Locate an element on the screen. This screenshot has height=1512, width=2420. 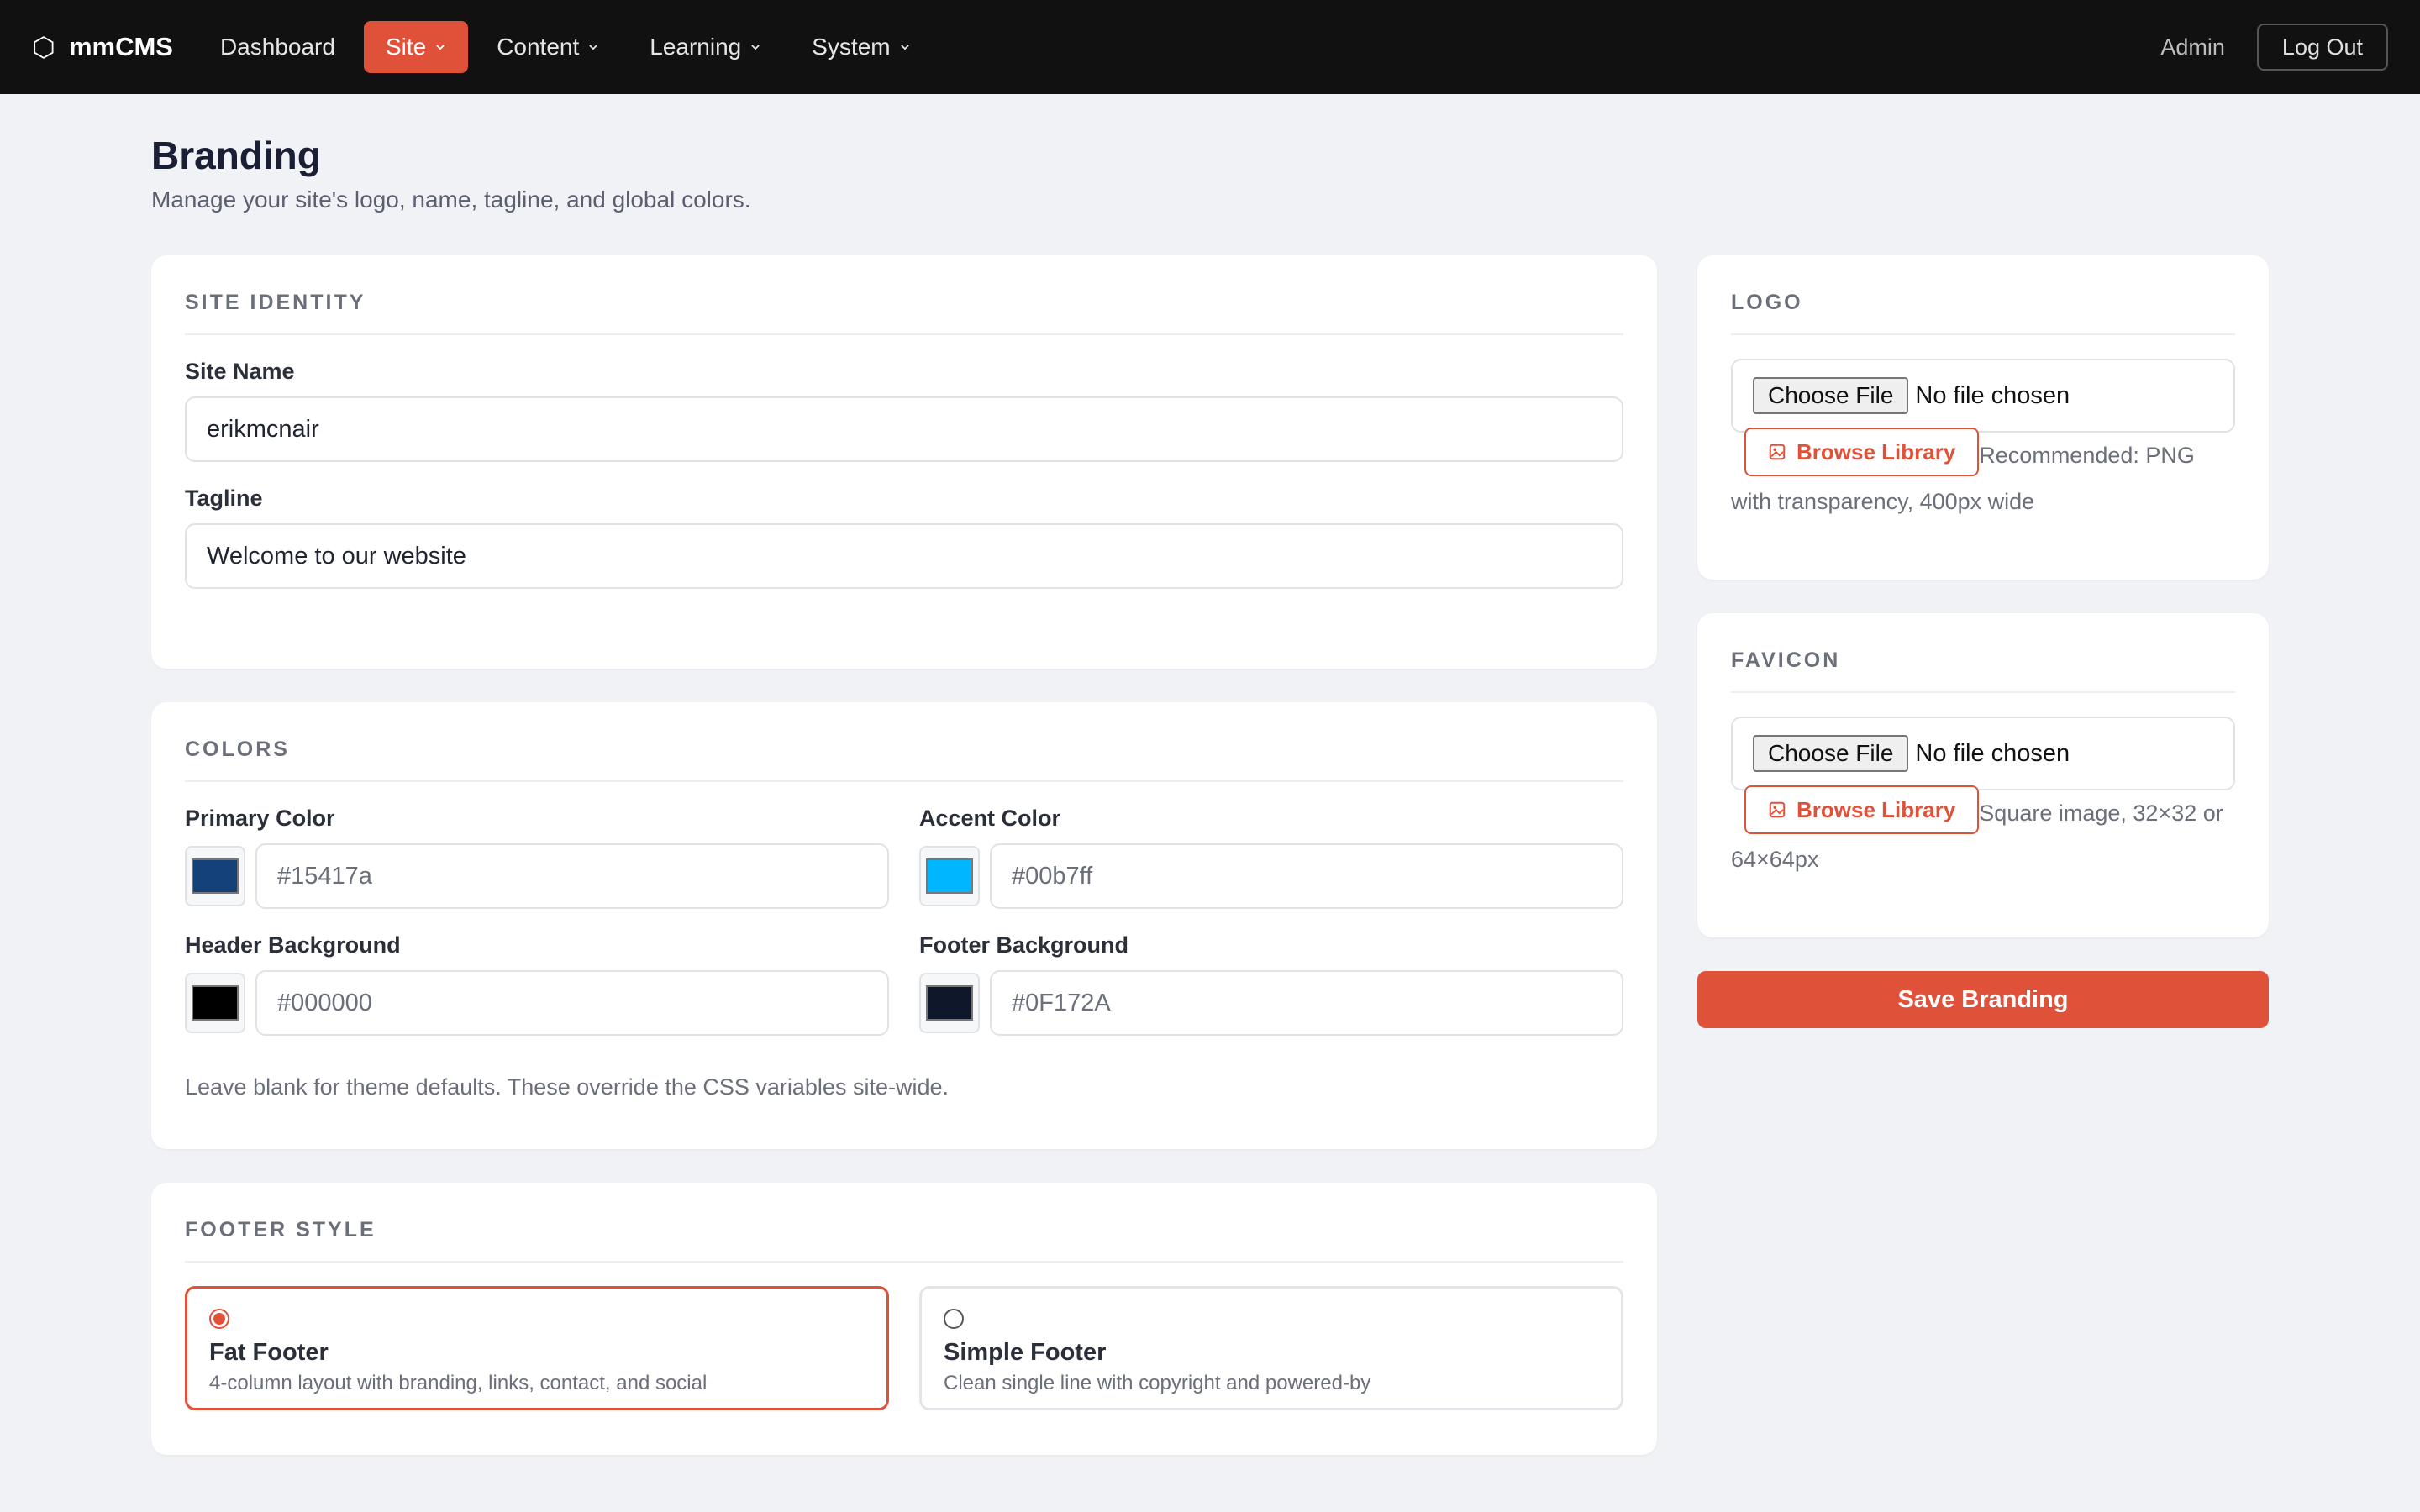
logo-file-input: Choose File No file chosen is located at coordinates (1983, 396).